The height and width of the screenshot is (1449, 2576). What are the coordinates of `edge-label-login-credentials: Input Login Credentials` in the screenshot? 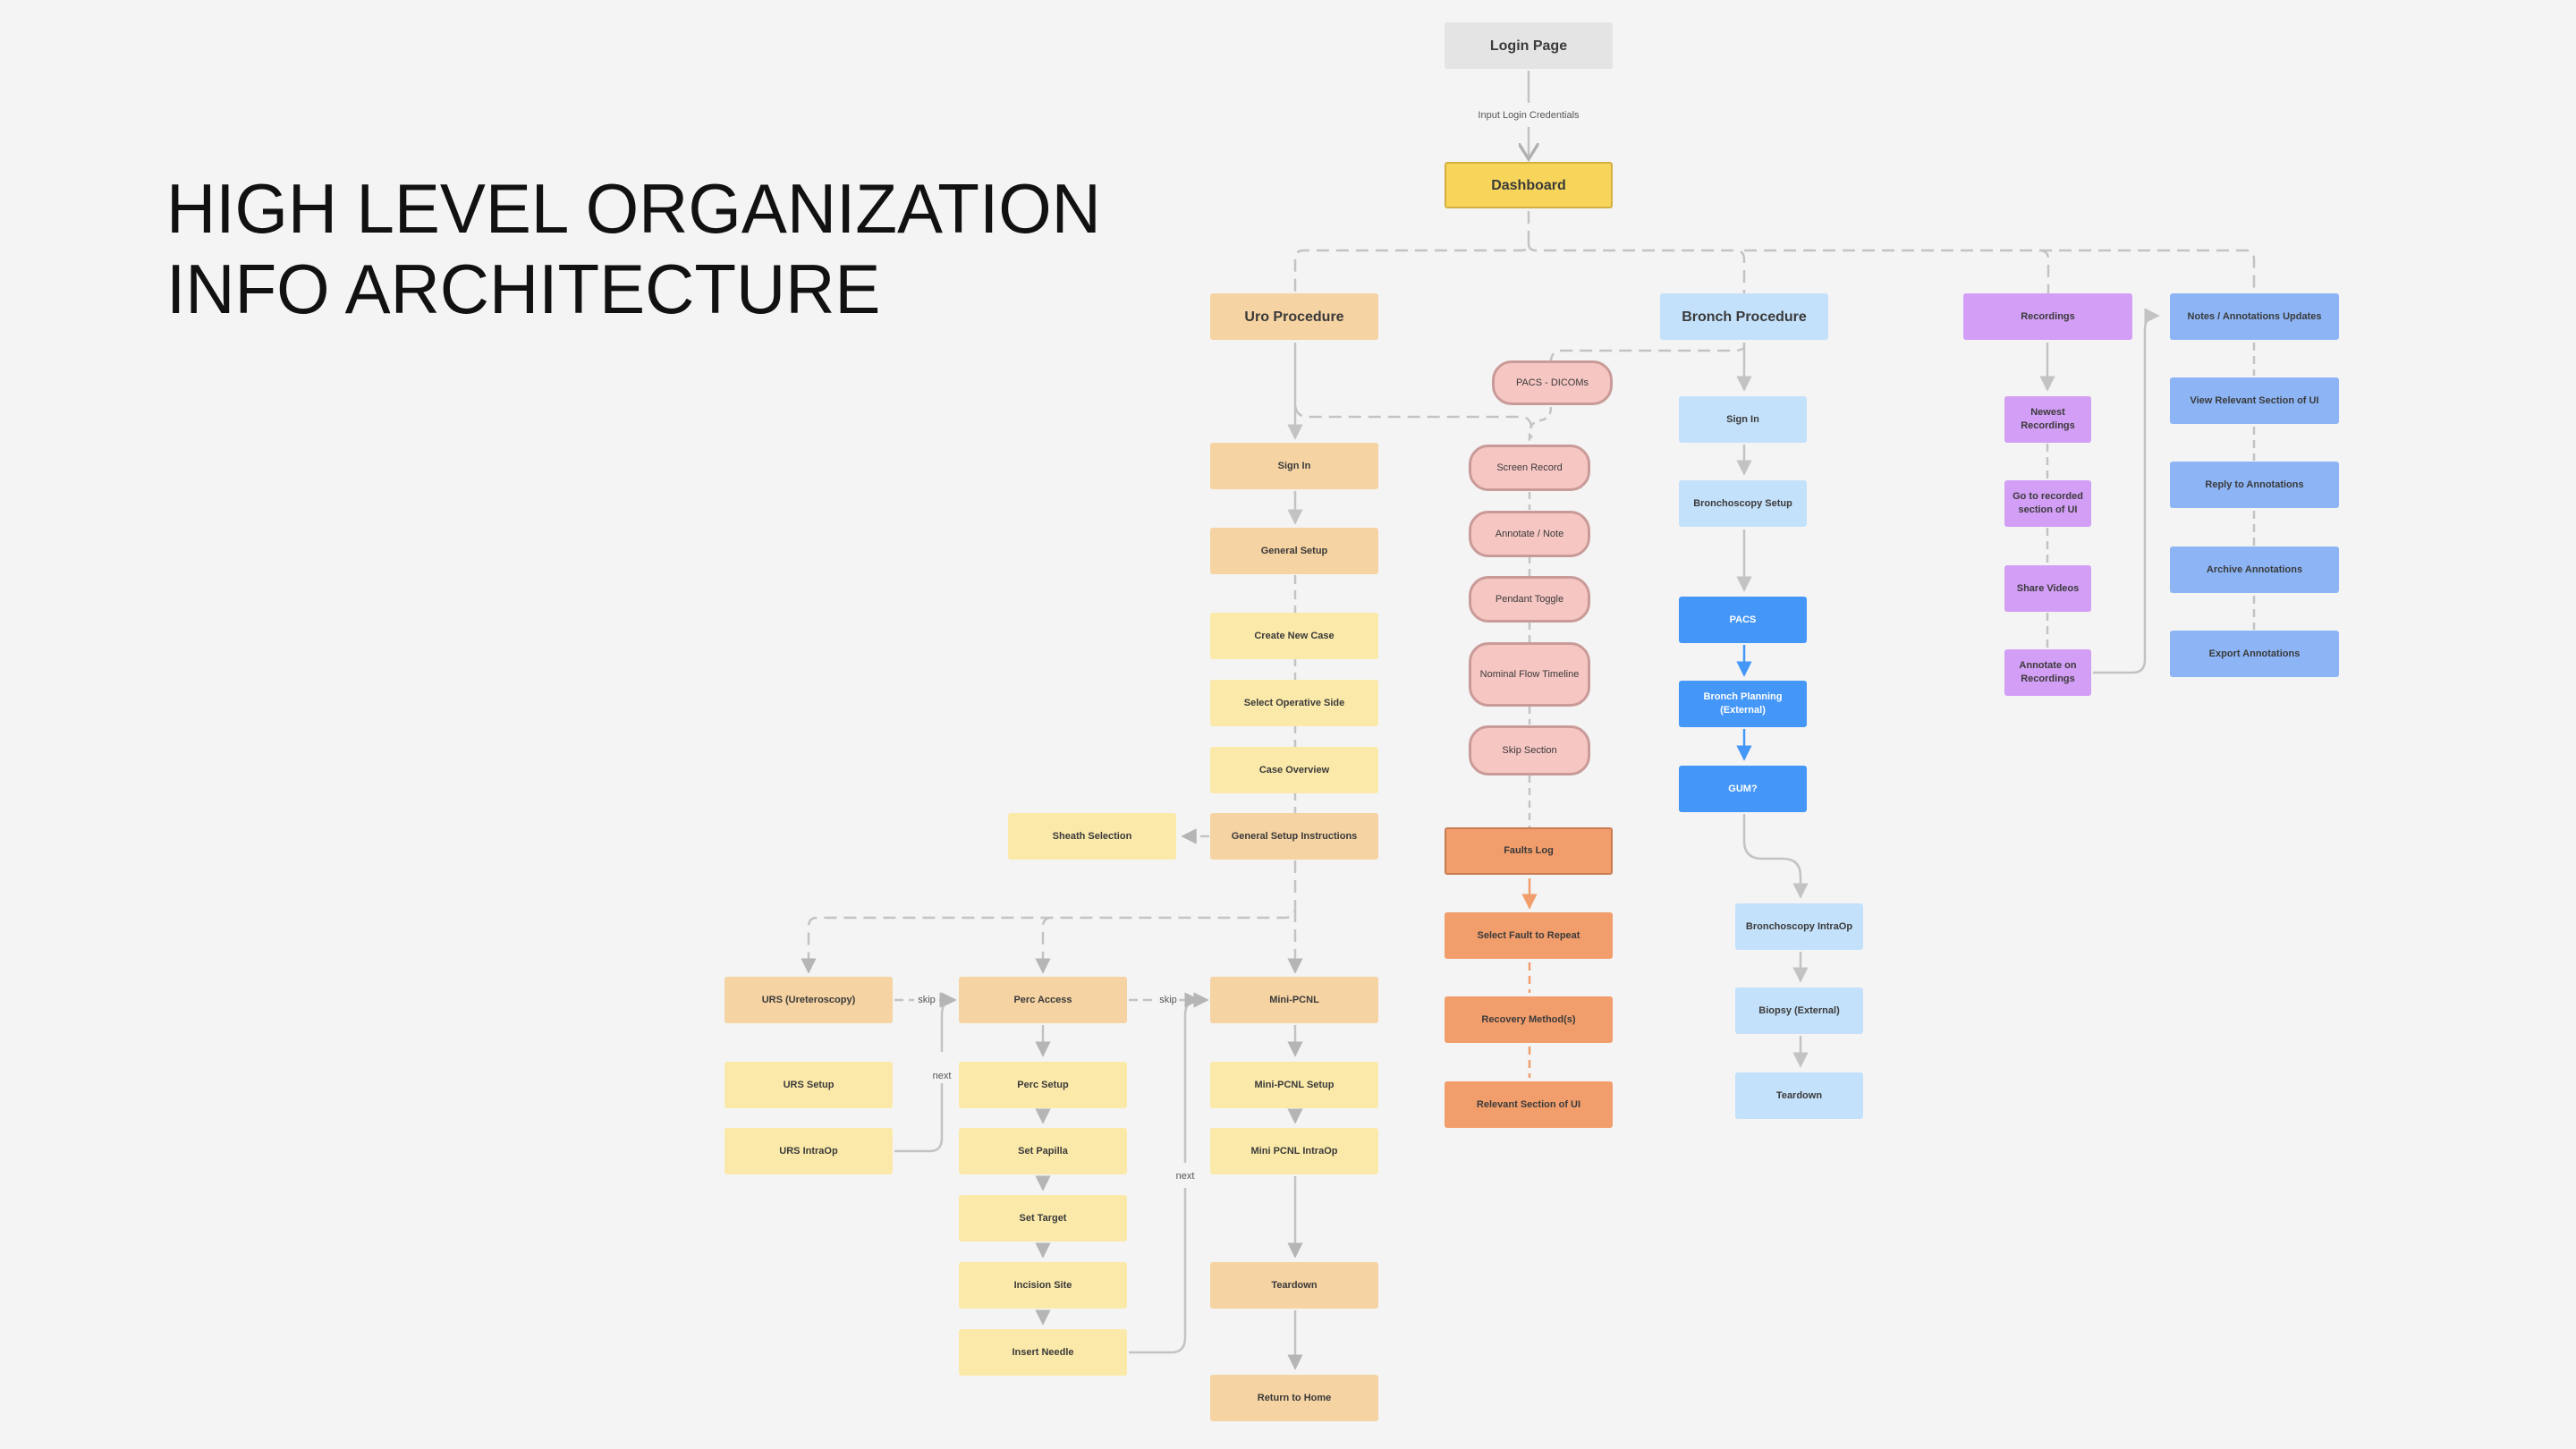 It's located at (1528, 115).